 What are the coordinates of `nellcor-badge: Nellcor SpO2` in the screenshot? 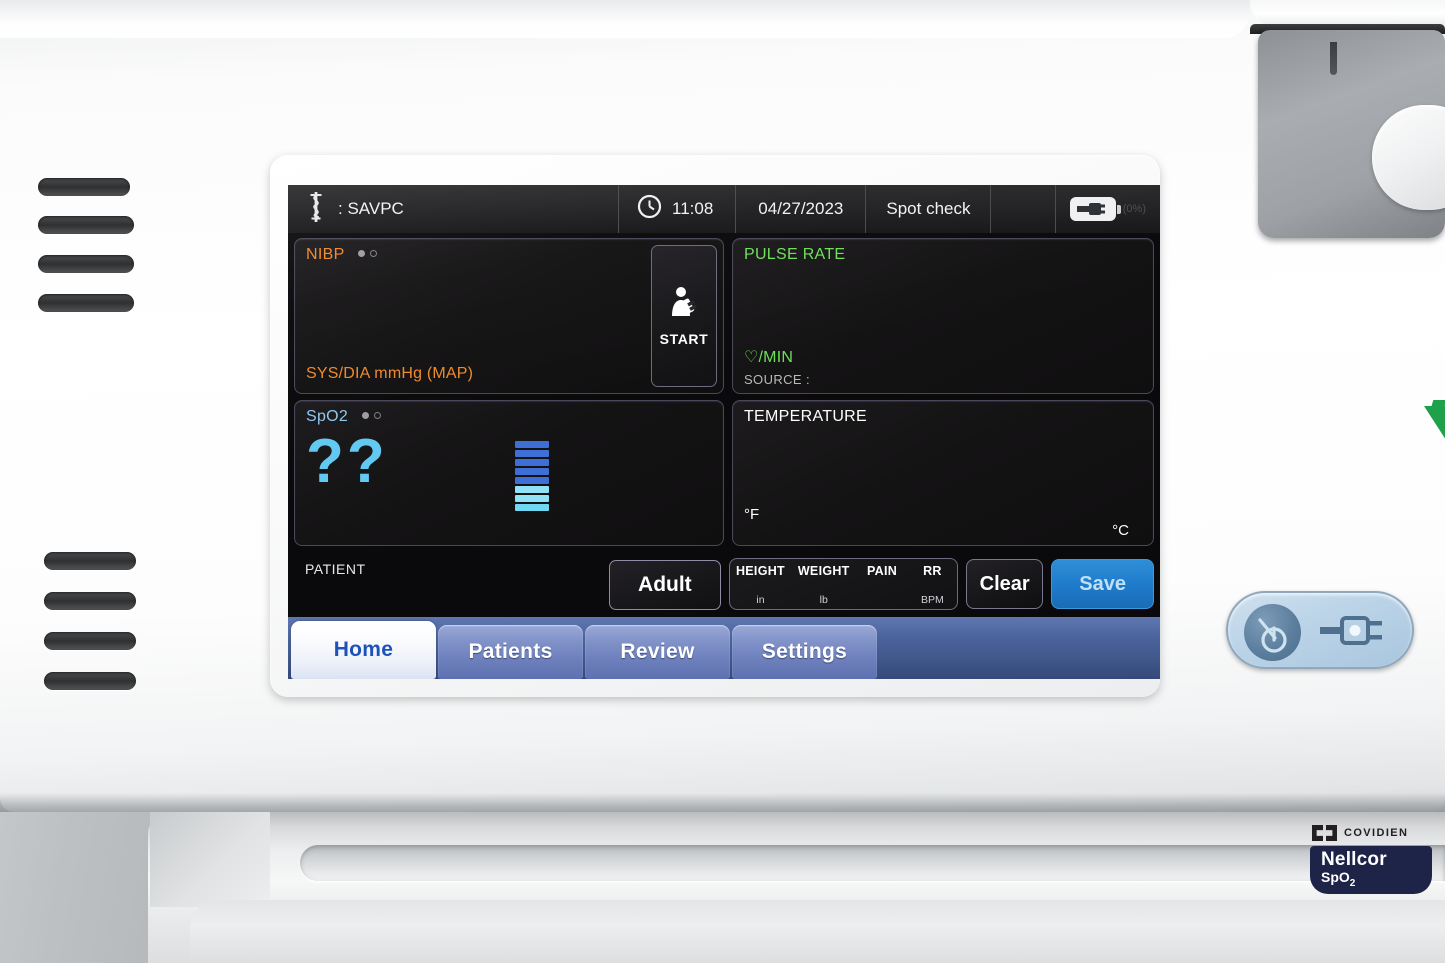 It's located at (1371, 870).